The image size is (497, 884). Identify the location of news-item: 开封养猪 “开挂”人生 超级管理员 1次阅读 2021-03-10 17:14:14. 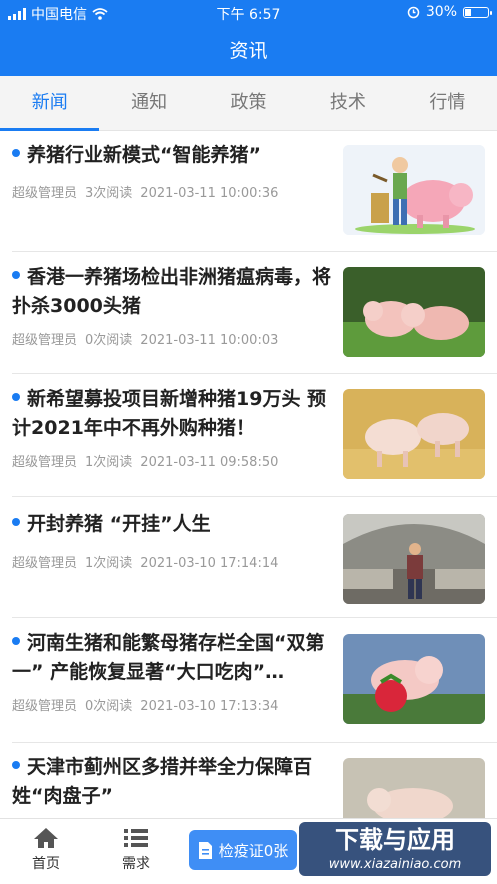
(254, 557).